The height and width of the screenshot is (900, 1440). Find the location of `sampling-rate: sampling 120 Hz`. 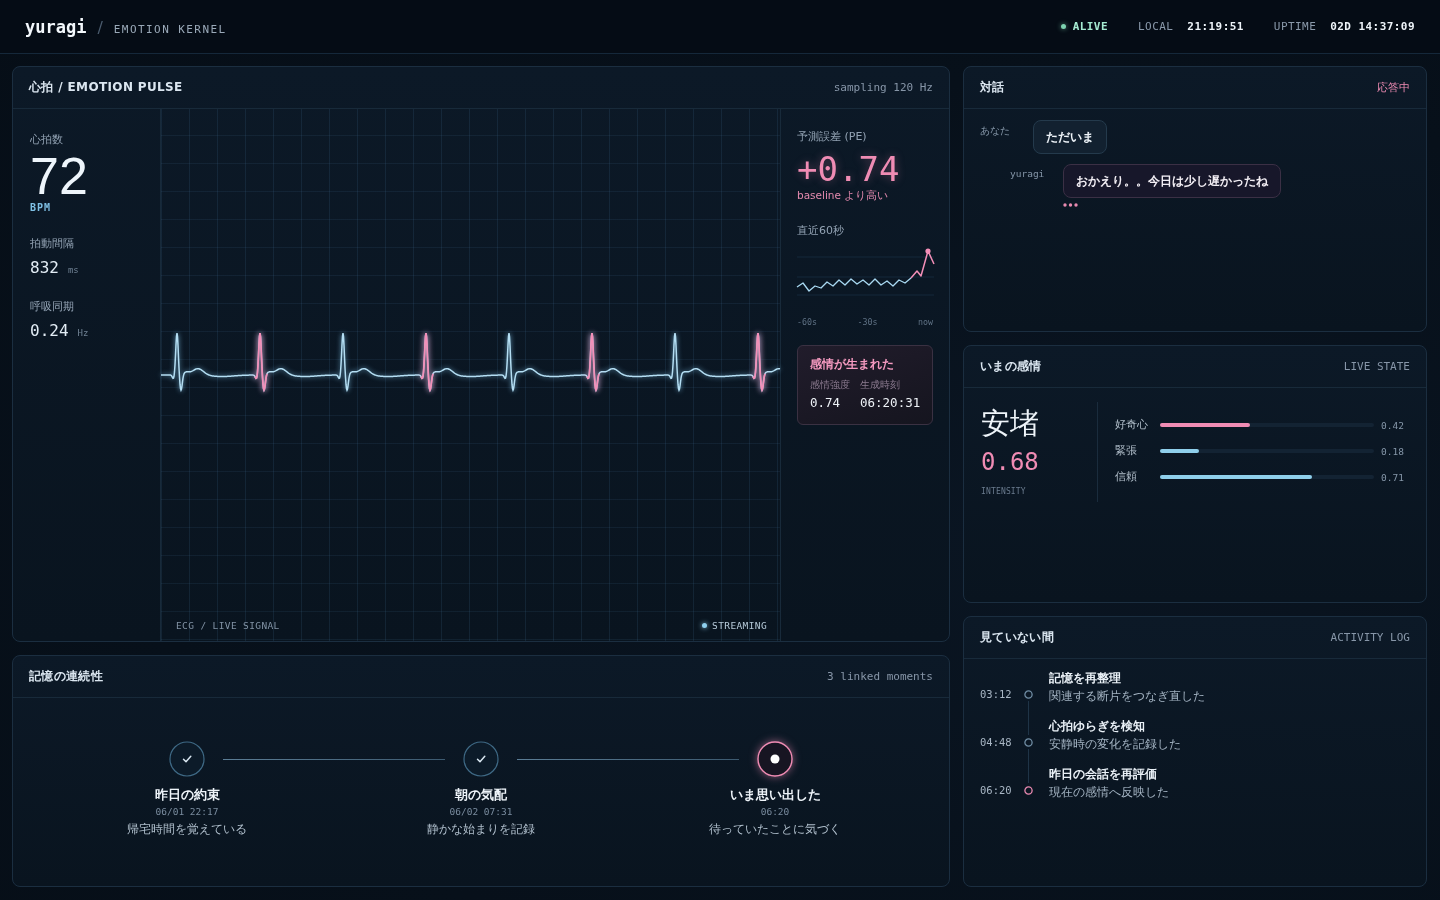

sampling-rate: sampling 120 Hz is located at coordinates (883, 87).